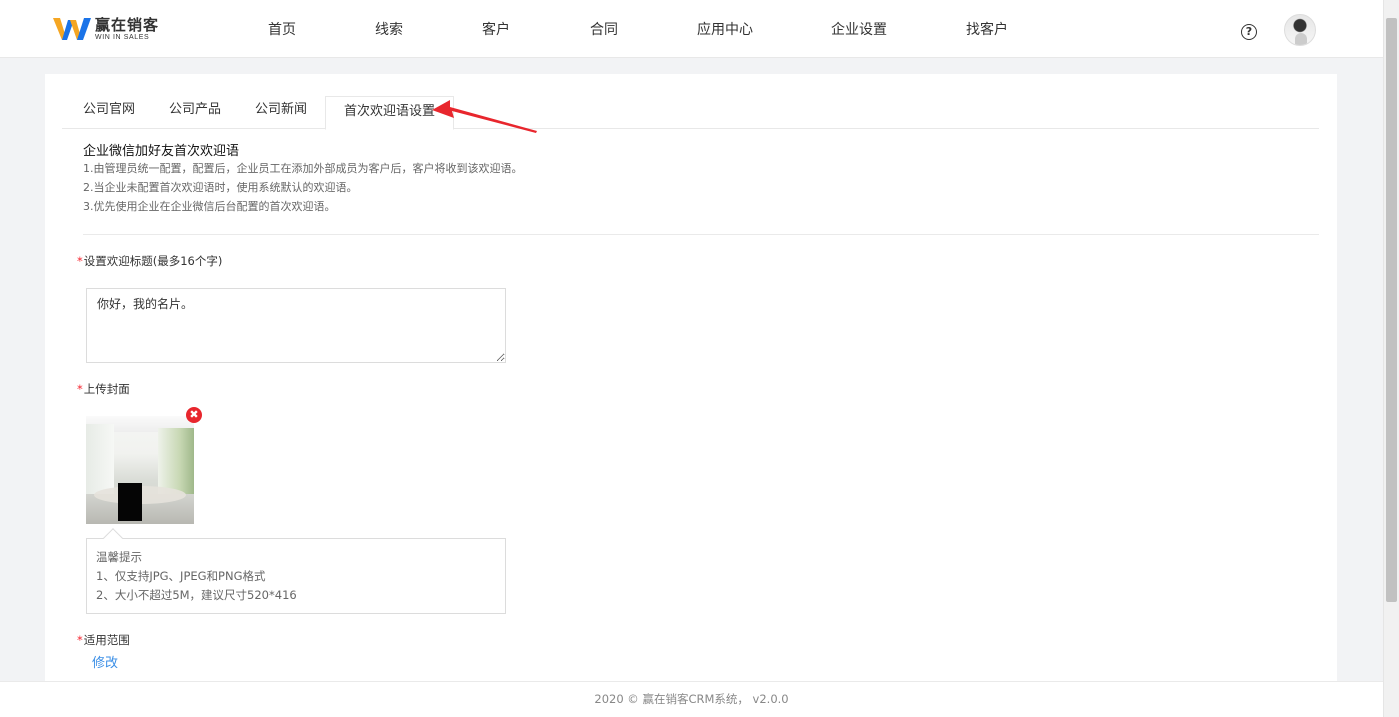 The image size is (1399, 717). I want to click on nav-item-customers: 客户, so click(496, 29).